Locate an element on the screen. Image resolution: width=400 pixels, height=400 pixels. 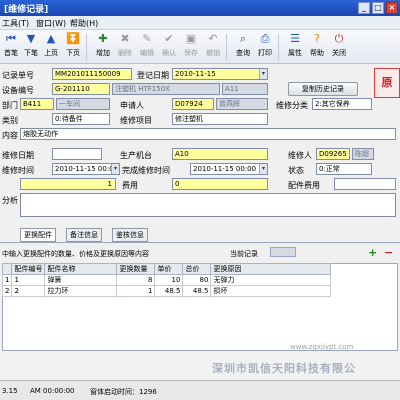
repair-time-field: 2010-11-15 00:00 ▾ is located at coordinates (86, 169).